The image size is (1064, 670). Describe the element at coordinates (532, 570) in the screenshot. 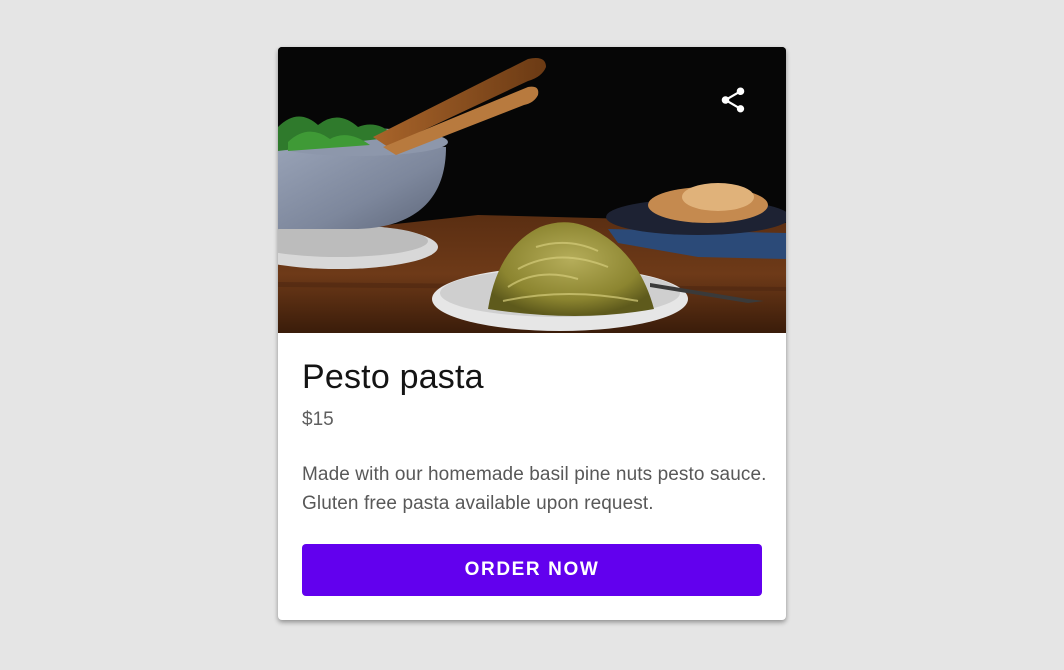

I see `order-now-button: ORDER NOW` at that location.